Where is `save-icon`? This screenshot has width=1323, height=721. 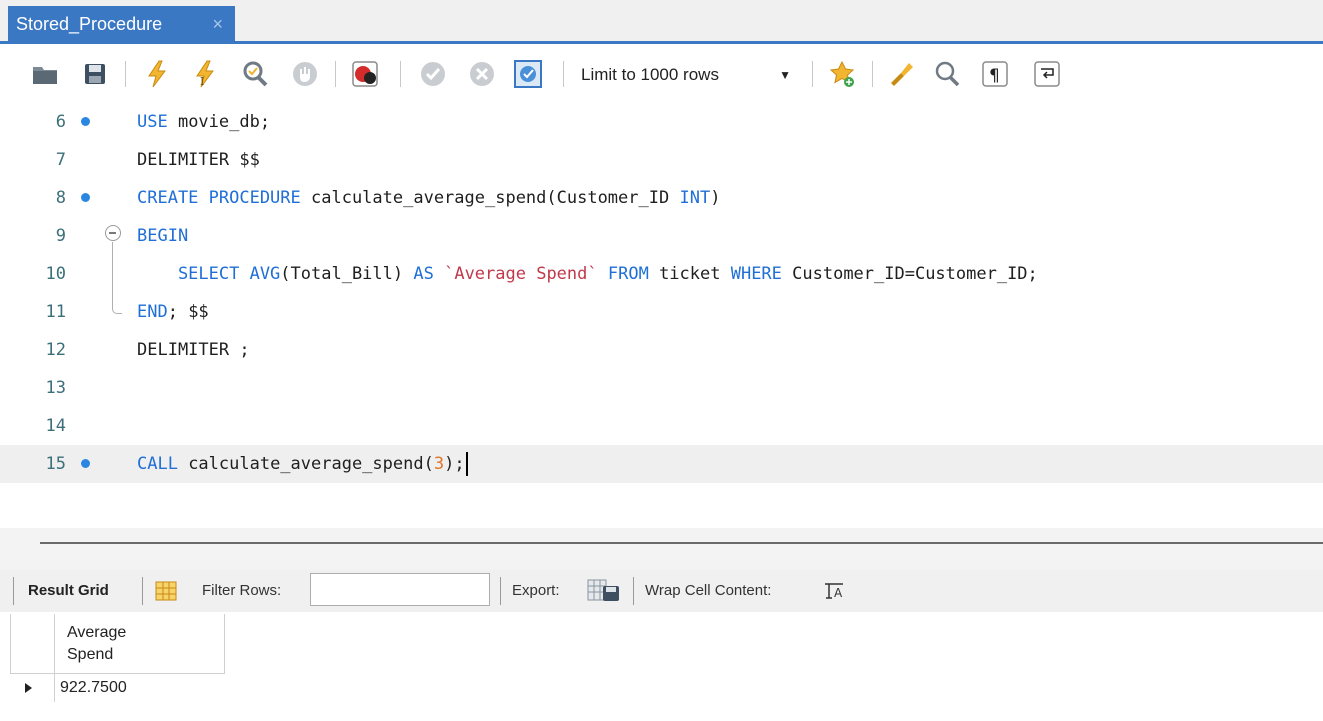 save-icon is located at coordinates (95, 74).